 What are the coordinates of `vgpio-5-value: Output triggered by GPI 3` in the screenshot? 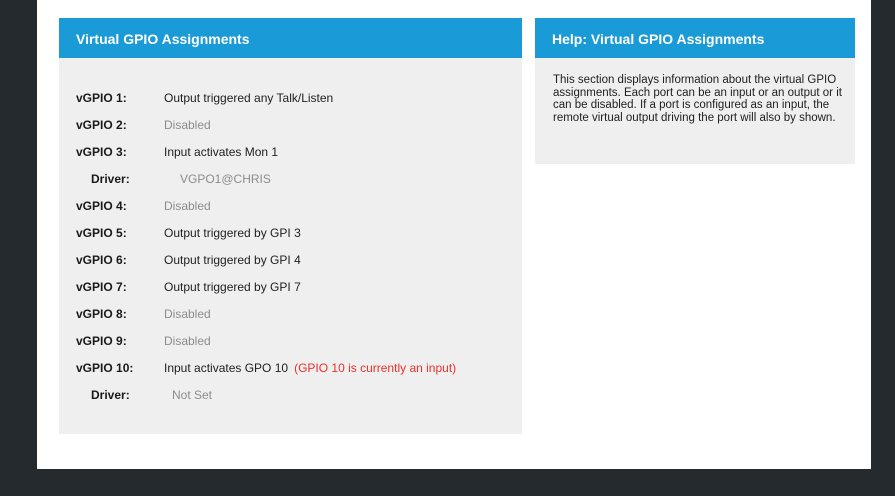 It's located at (232, 233).